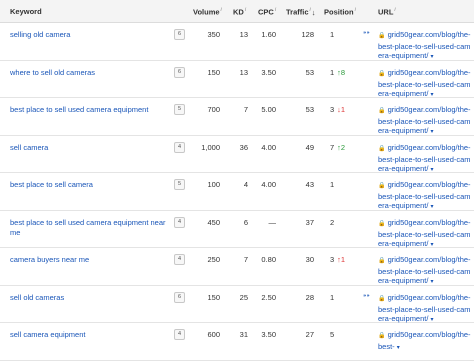  What do you see at coordinates (268, 147) in the screenshot?
I see `cpc-value: 4.00` at bounding box center [268, 147].